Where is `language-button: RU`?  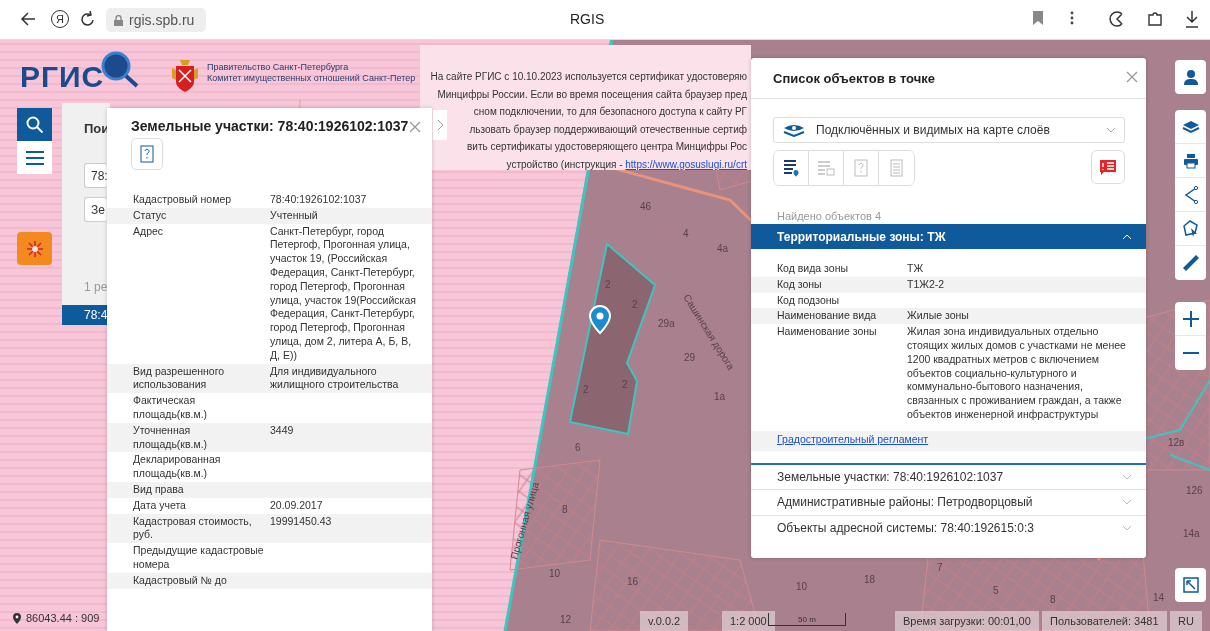
language-button: RU is located at coordinates (1186, 621).